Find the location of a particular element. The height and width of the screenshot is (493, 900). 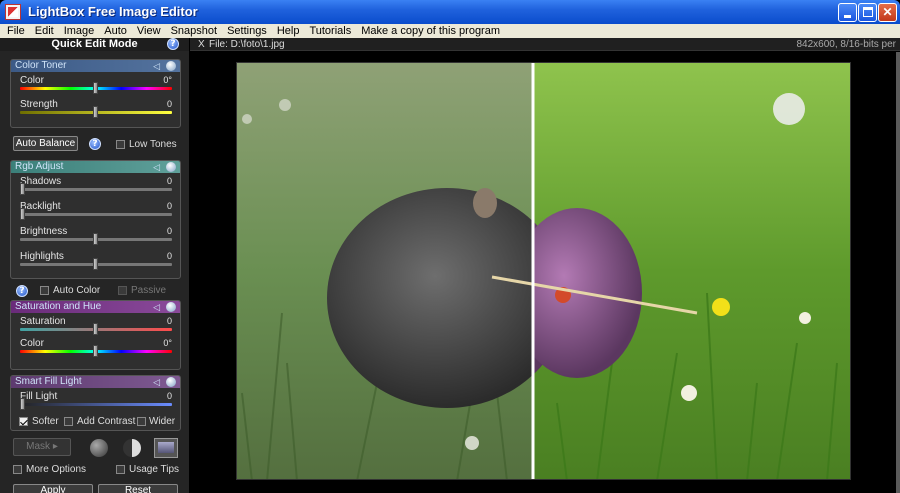

mask-label: Mask is located at coordinates (38, 446).